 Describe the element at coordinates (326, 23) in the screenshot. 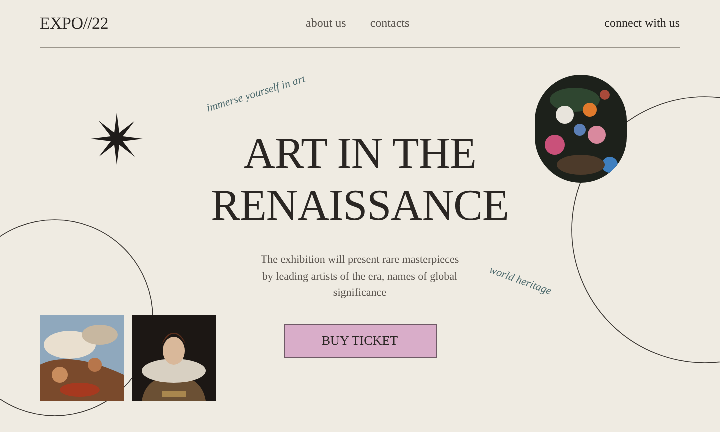

I see `nav-link: about us` at that location.